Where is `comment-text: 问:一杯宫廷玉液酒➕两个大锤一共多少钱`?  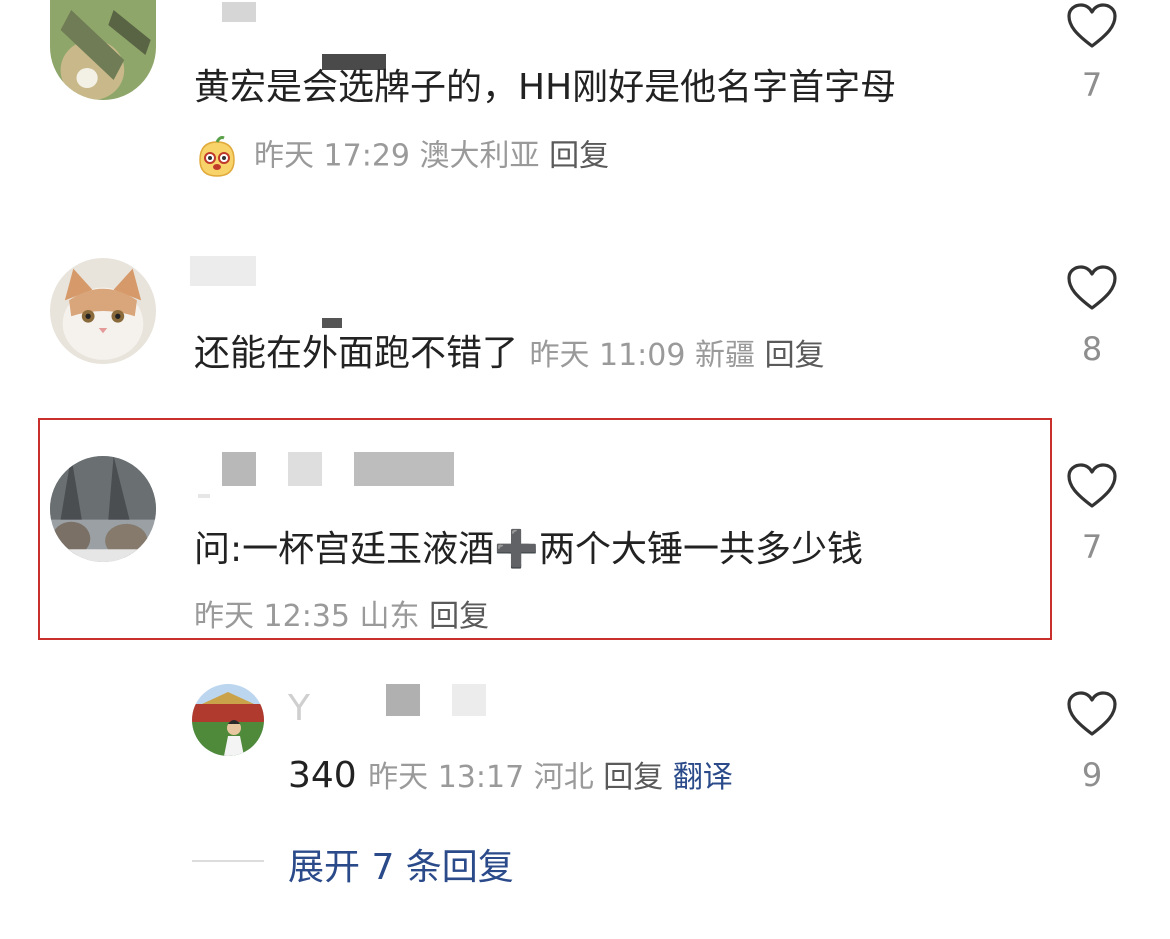
comment-text: 问:一杯宫廷玉液酒➕两个大锤一共多少钱 is located at coordinates (528, 549).